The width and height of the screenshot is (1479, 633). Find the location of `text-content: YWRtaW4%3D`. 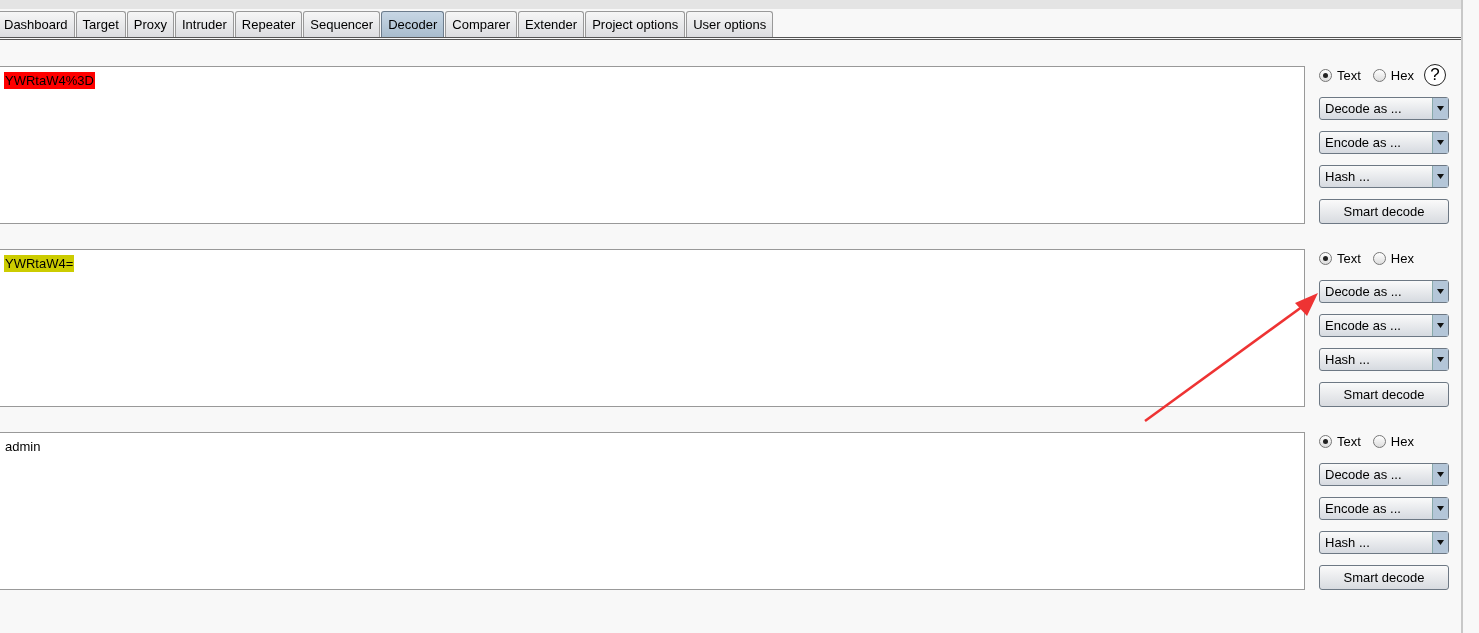

text-content: YWRtaW4%3D is located at coordinates (49, 80).